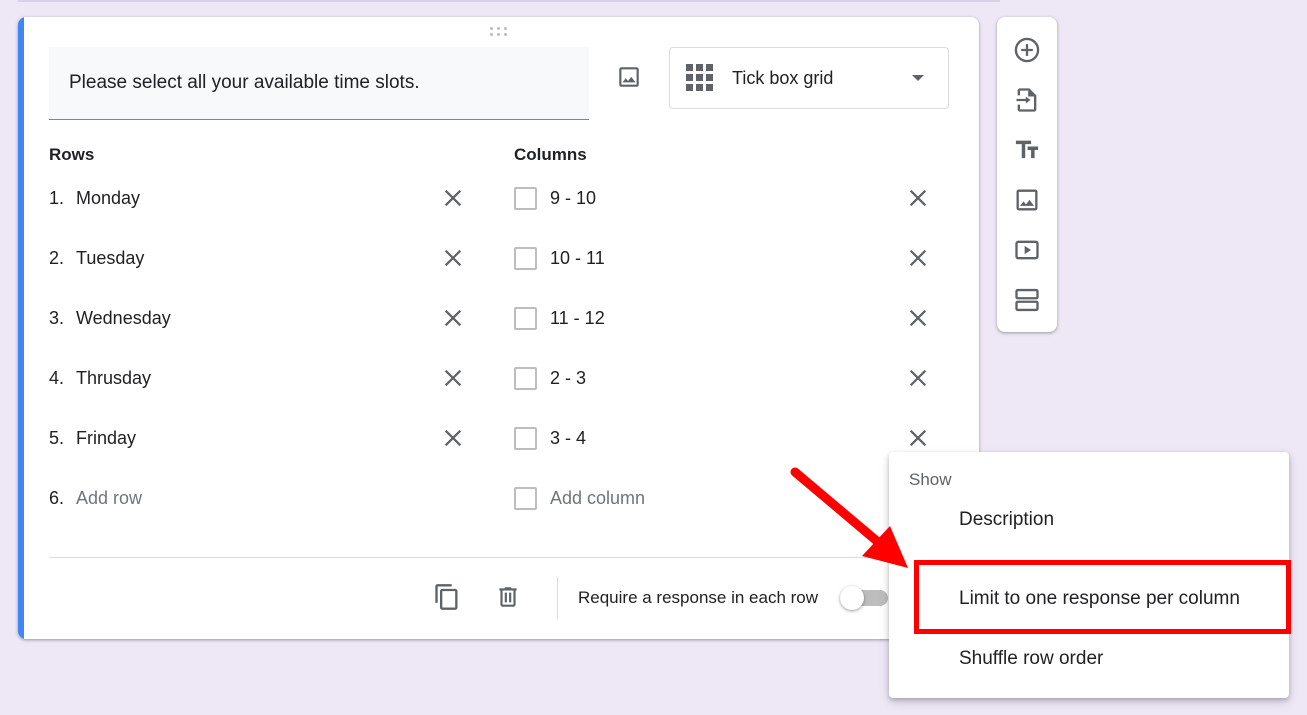 The width and height of the screenshot is (1307, 715). I want to click on grid-icon, so click(699, 77).